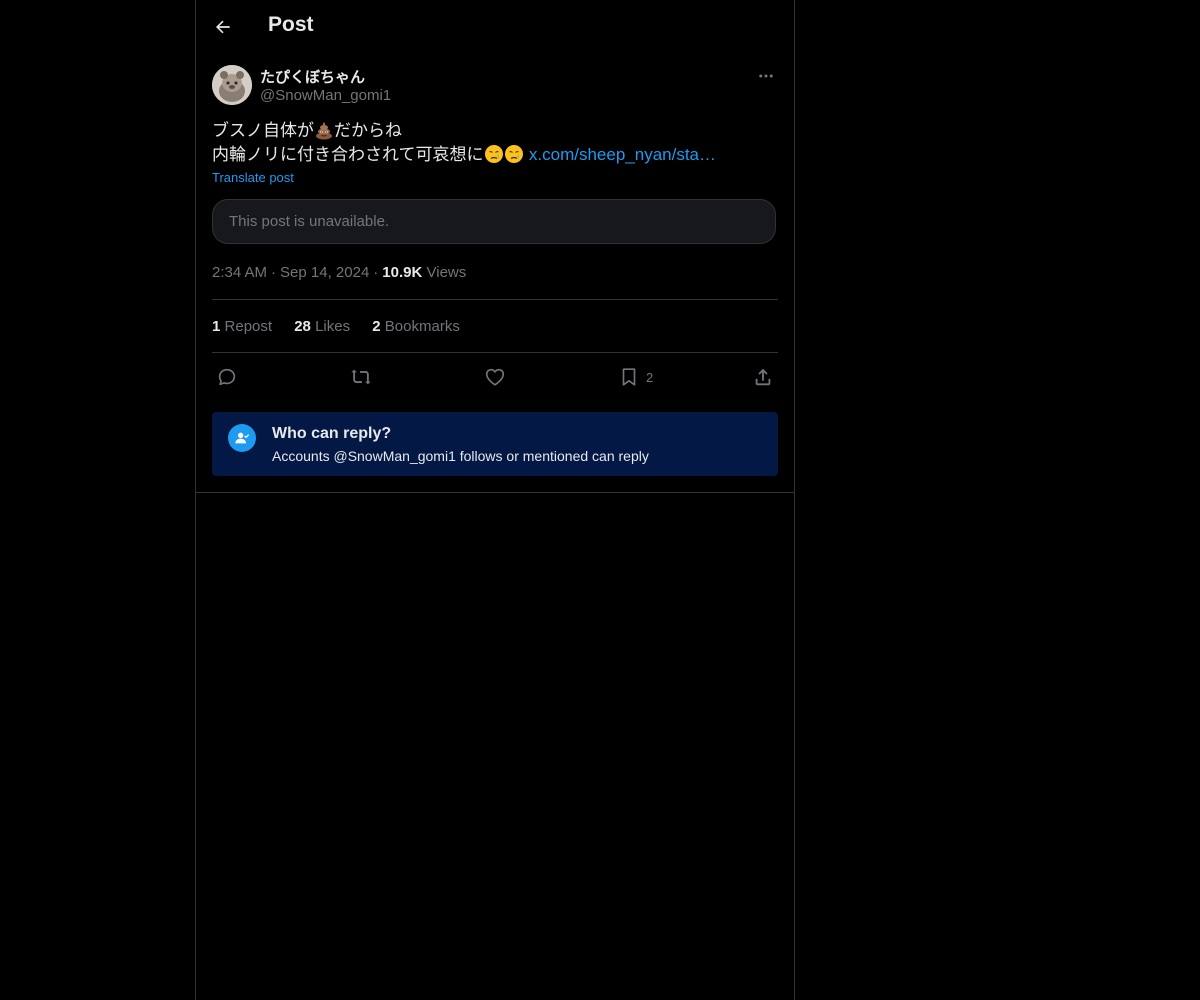  I want to click on back-arrow-icon, so click(223, 27).